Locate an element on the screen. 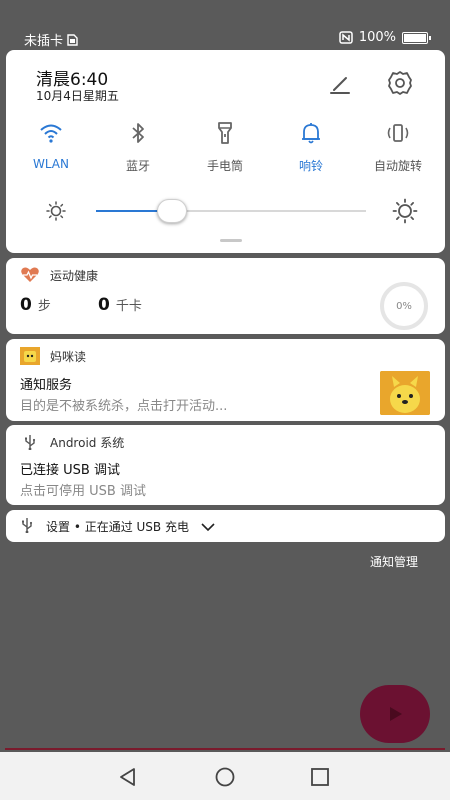 This screenshot has width=450, height=800. status-bar: 未插卡 100% is located at coordinates (225, 24).